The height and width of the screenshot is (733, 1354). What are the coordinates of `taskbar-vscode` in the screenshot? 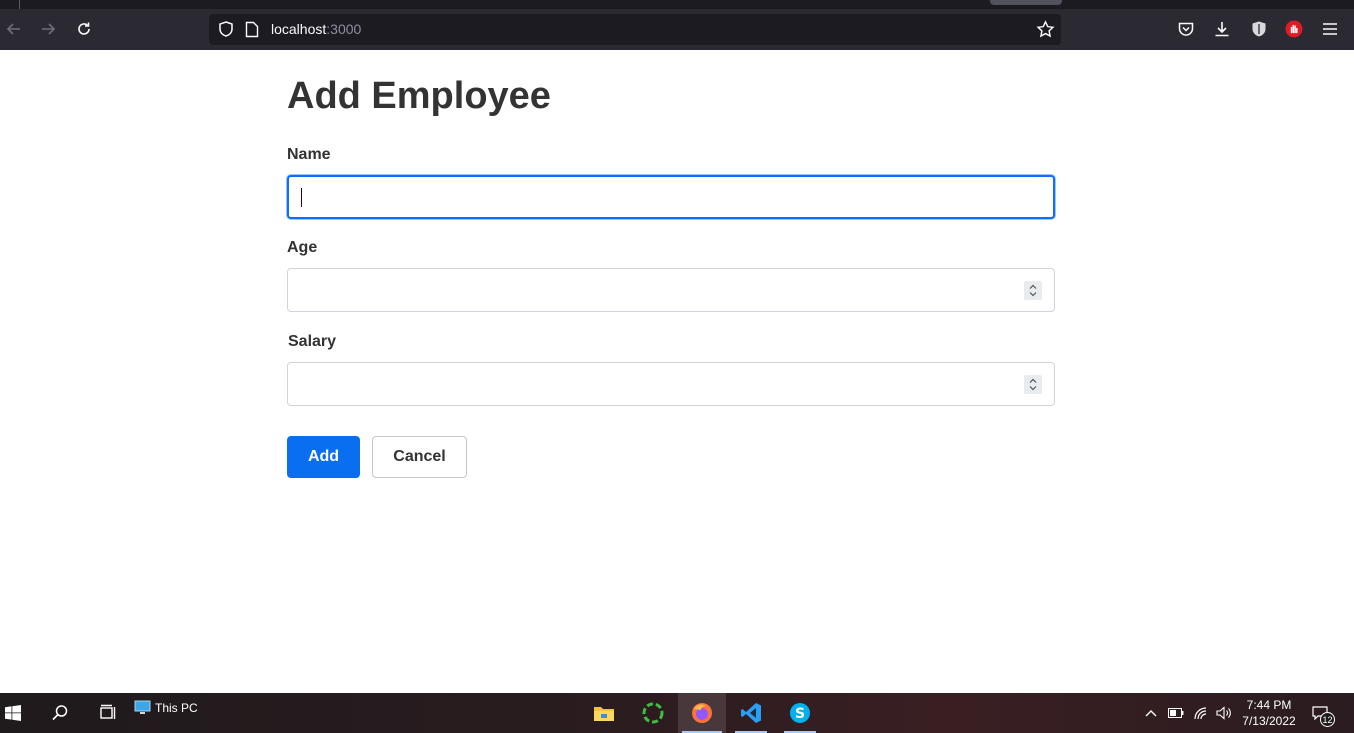 It's located at (751, 713).